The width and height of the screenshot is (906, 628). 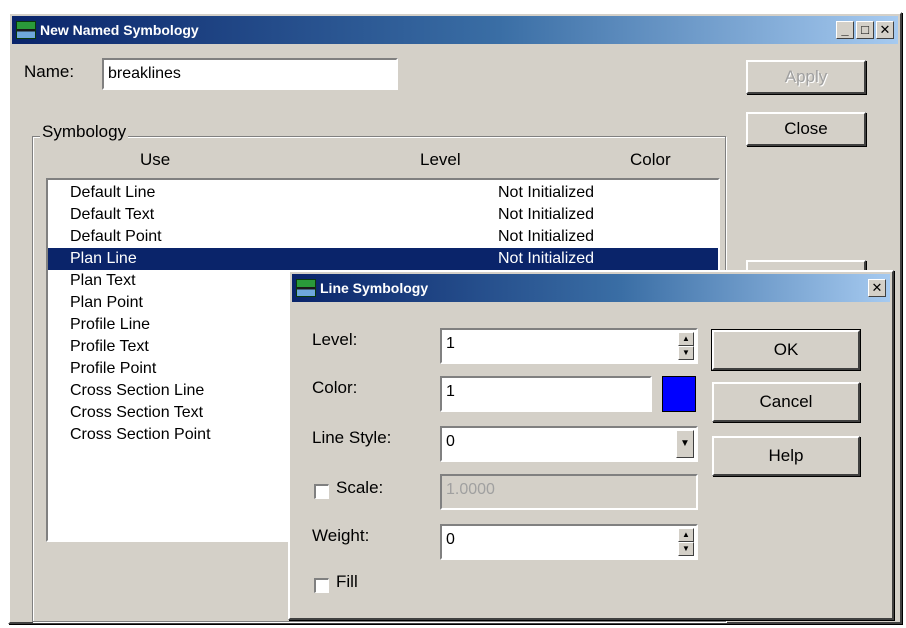 What do you see at coordinates (49, 71) in the screenshot?
I see `name-label: Name:` at bounding box center [49, 71].